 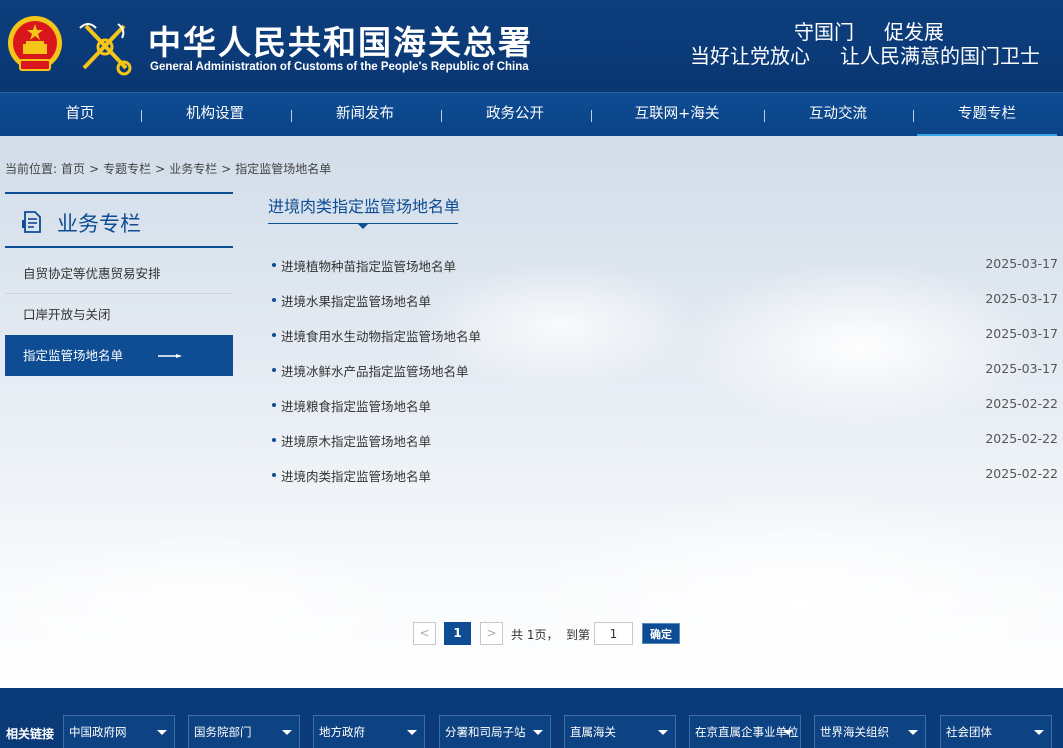 I want to click on pager-prev-button: <, so click(x=424, y=633).